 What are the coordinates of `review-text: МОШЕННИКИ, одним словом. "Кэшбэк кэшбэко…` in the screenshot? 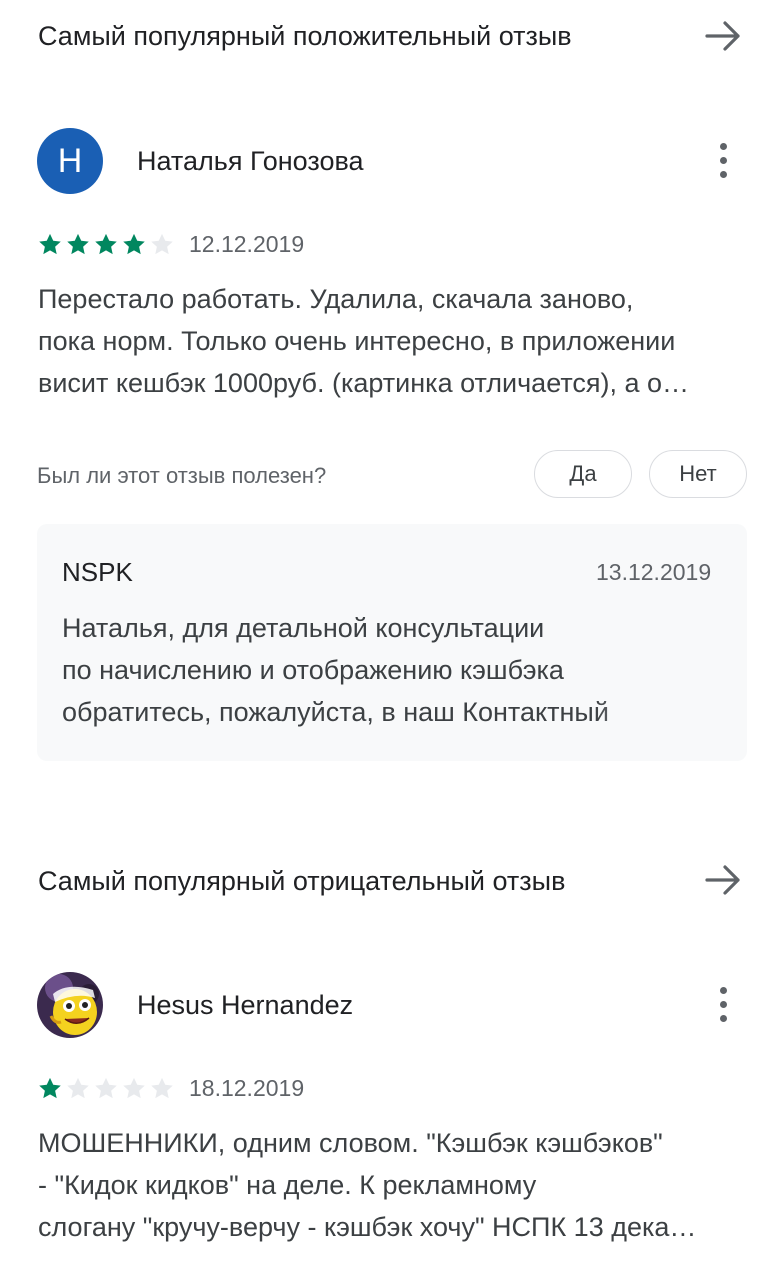 It's located at (395, 1185).